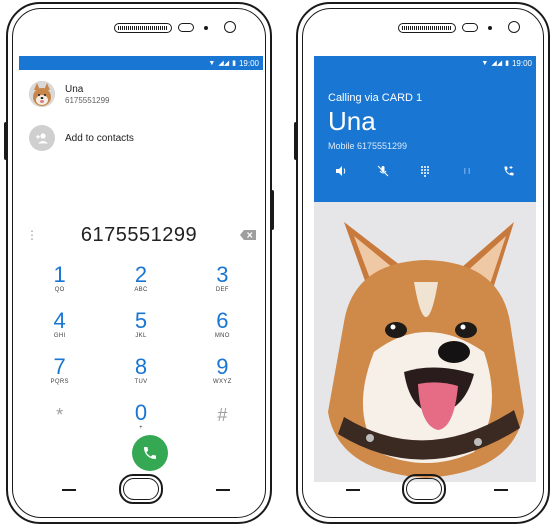 This screenshot has width=554, height=527. I want to click on dialed-number: 6175551299, so click(139, 235).